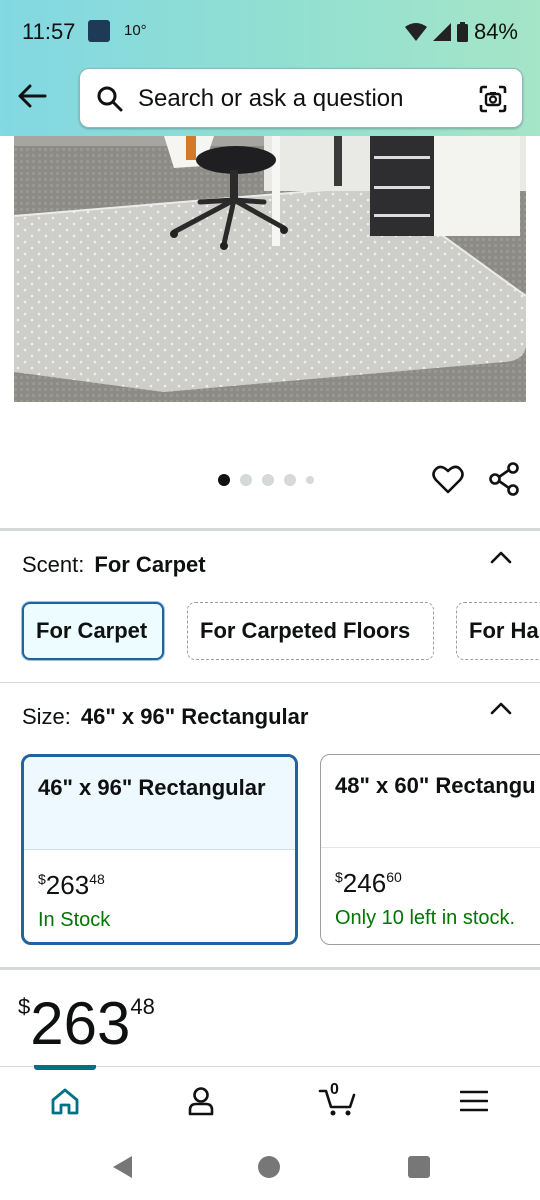 The height and width of the screenshot is (1200, 540). I want to click on product-price: $26348, so click(86, 1024).